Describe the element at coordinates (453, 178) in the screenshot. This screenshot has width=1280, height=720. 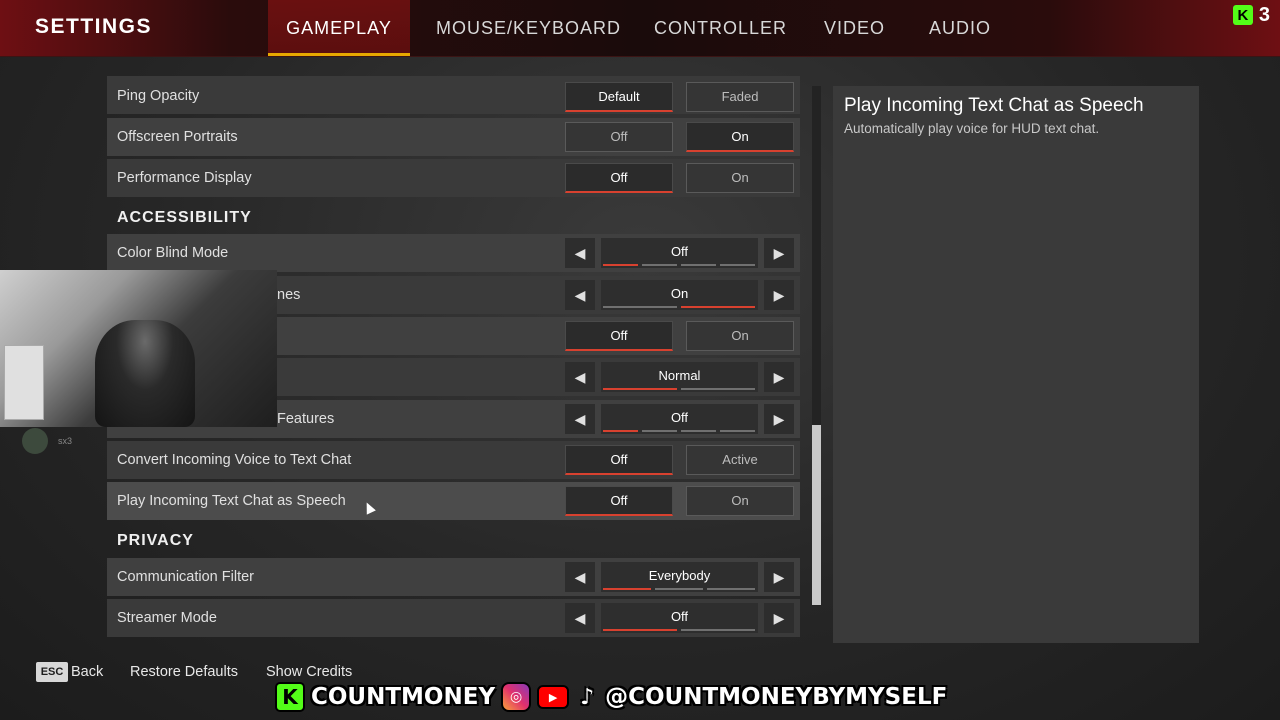
I see `setting-row-performance-display: Performance Display Off On` at that location.